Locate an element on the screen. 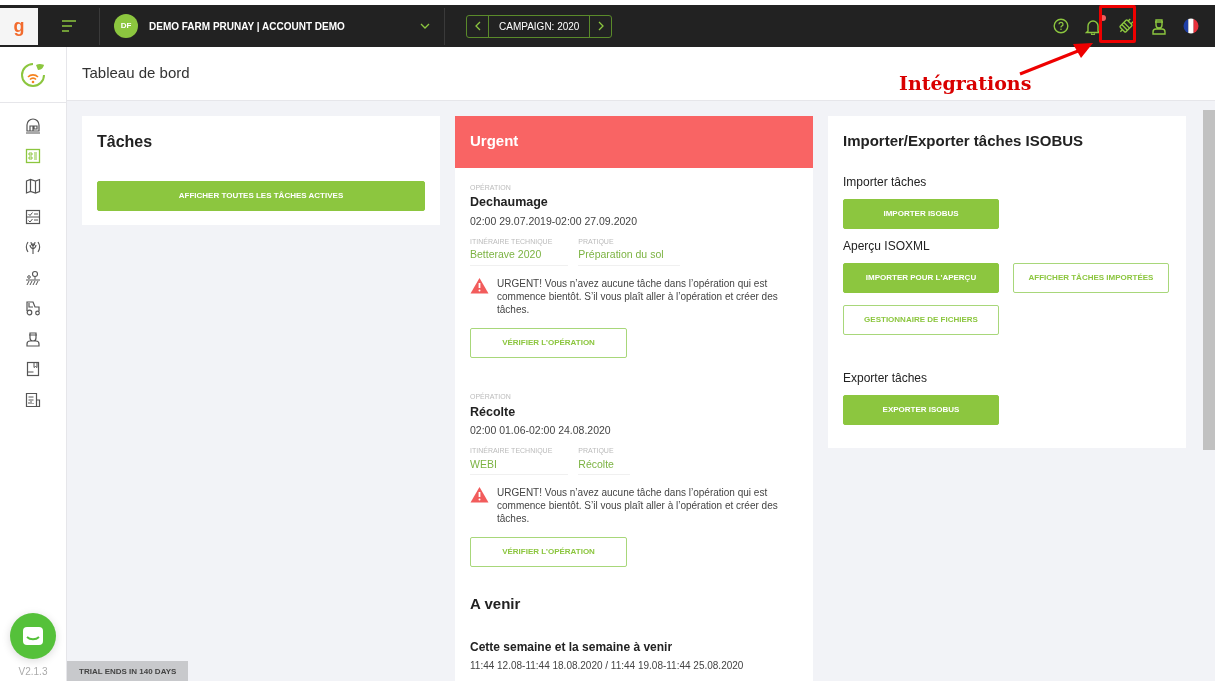 The width and height of the screenshot is (1215, 681). period-dates: 11:44 12.08-11:44 18.08.2020 / 11:44 19.08-11:44 25.08.2020 is located at coordinates (607, 665).